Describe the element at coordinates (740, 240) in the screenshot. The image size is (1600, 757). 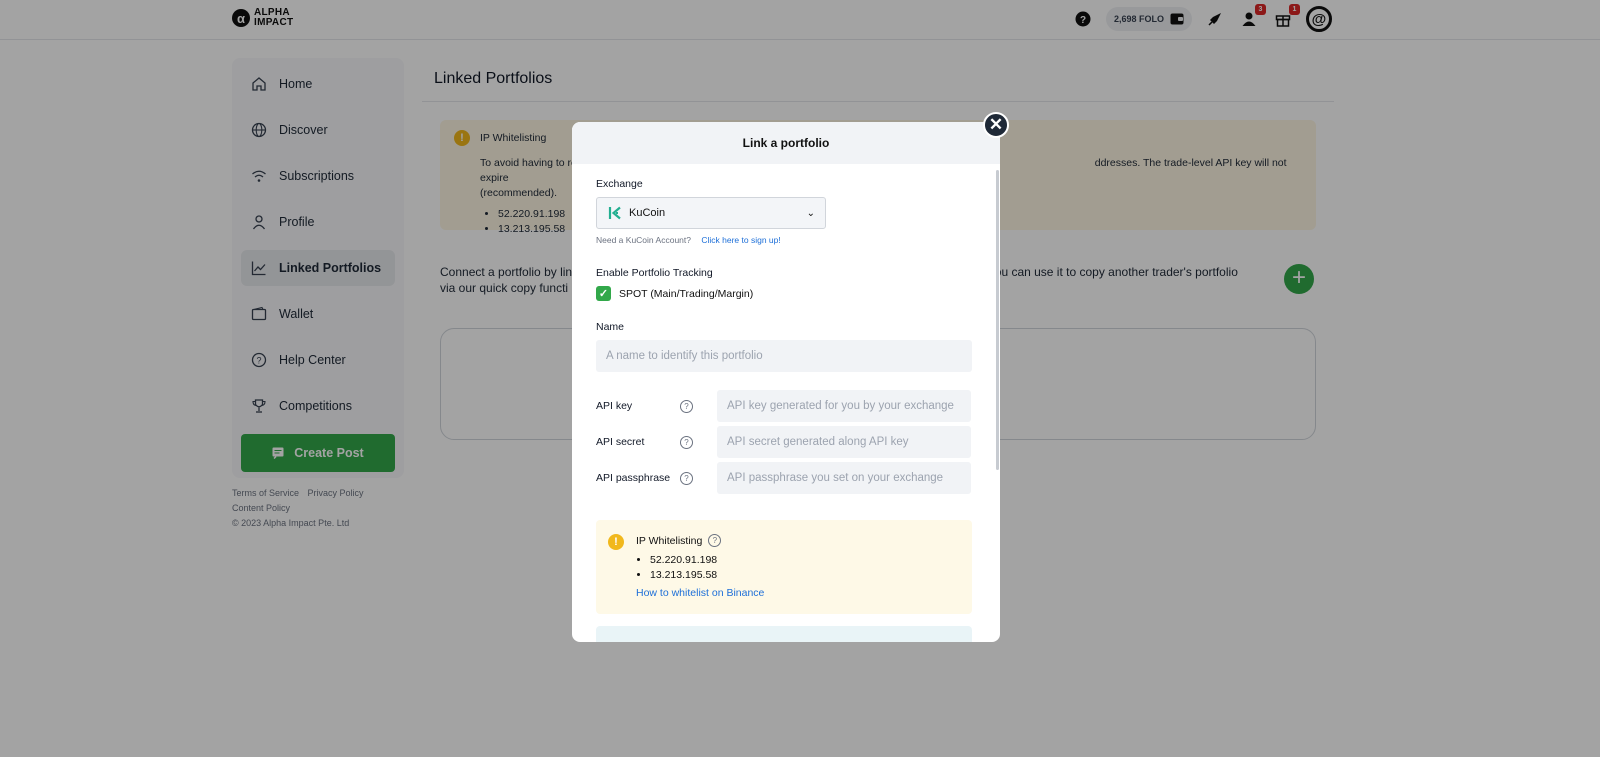
I see `signup-link: Click here to sign up!` at that location.